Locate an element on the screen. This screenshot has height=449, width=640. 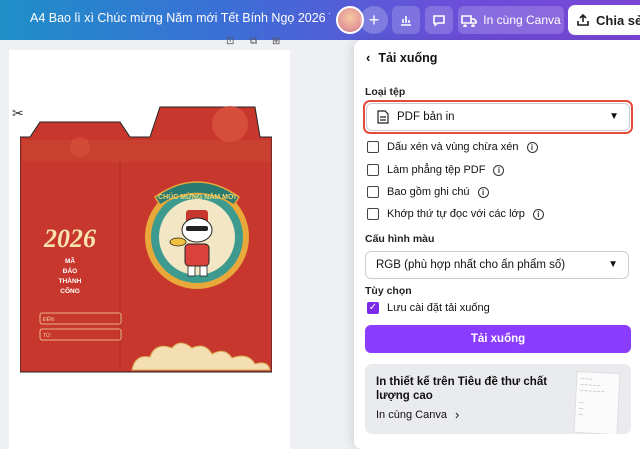
panel-header: ‹ Tải xuống is located at coordinates (401, 57).